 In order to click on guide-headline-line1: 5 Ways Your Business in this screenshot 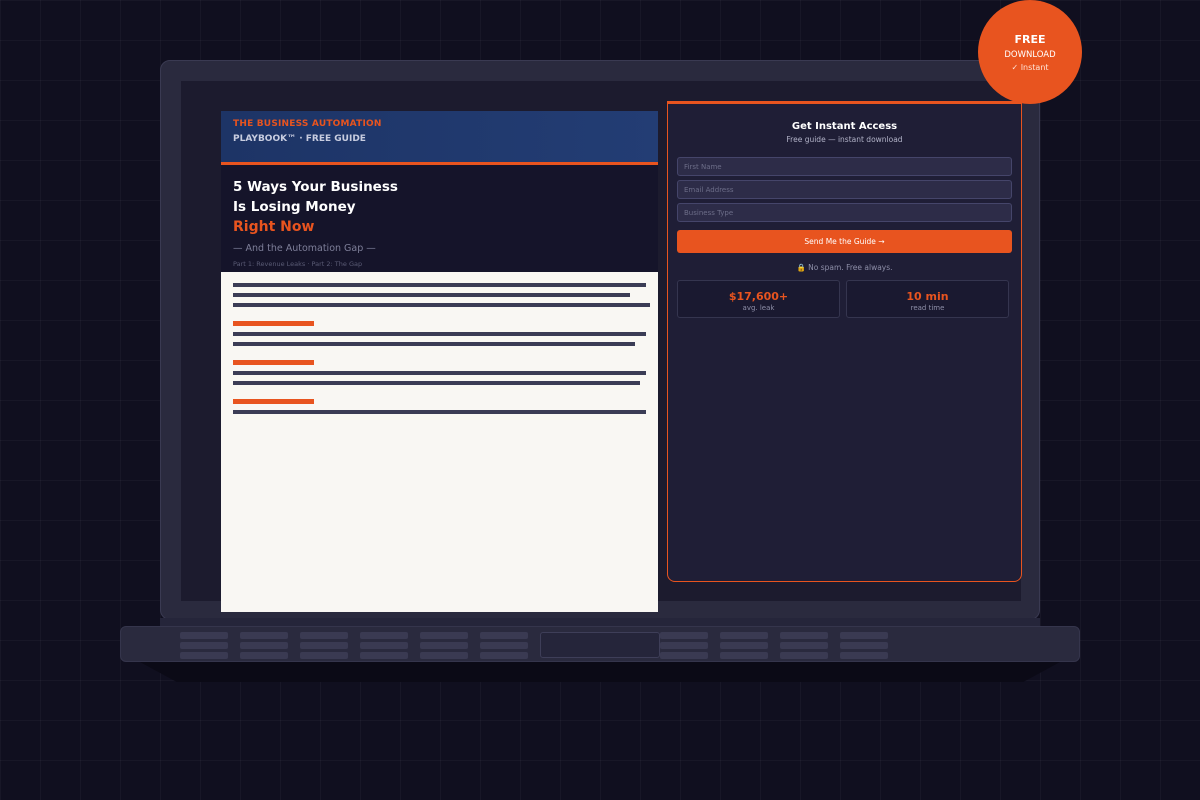, I will do `click(315, 187)`.